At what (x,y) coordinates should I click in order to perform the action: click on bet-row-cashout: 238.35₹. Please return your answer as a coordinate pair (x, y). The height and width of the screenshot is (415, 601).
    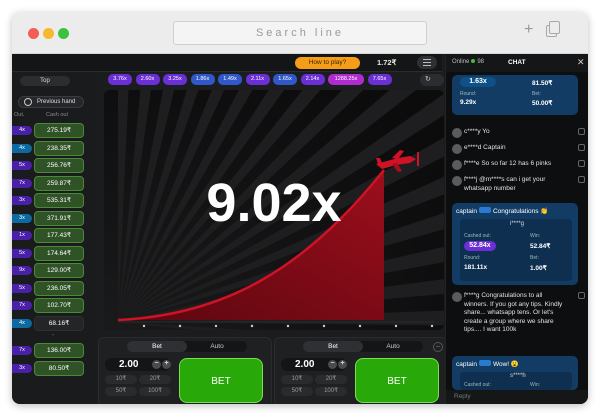
    Looking at the image, I should click on (59, 148).